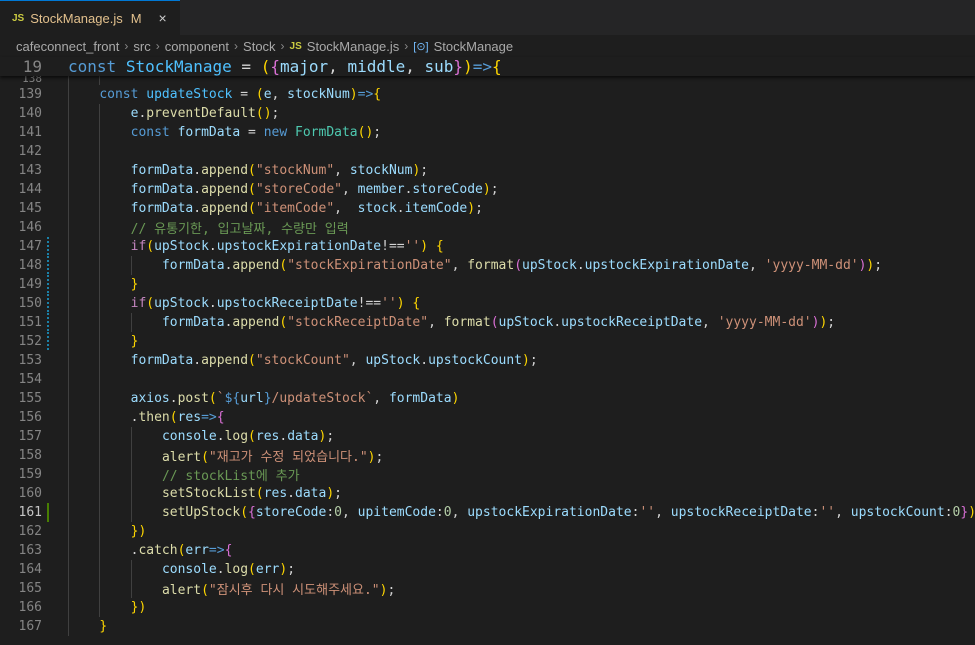 Image resolution: width=975 pixels, height=645 pixels. I want to click on code-line: 159 // stockList에 추가, so click(487, 474).